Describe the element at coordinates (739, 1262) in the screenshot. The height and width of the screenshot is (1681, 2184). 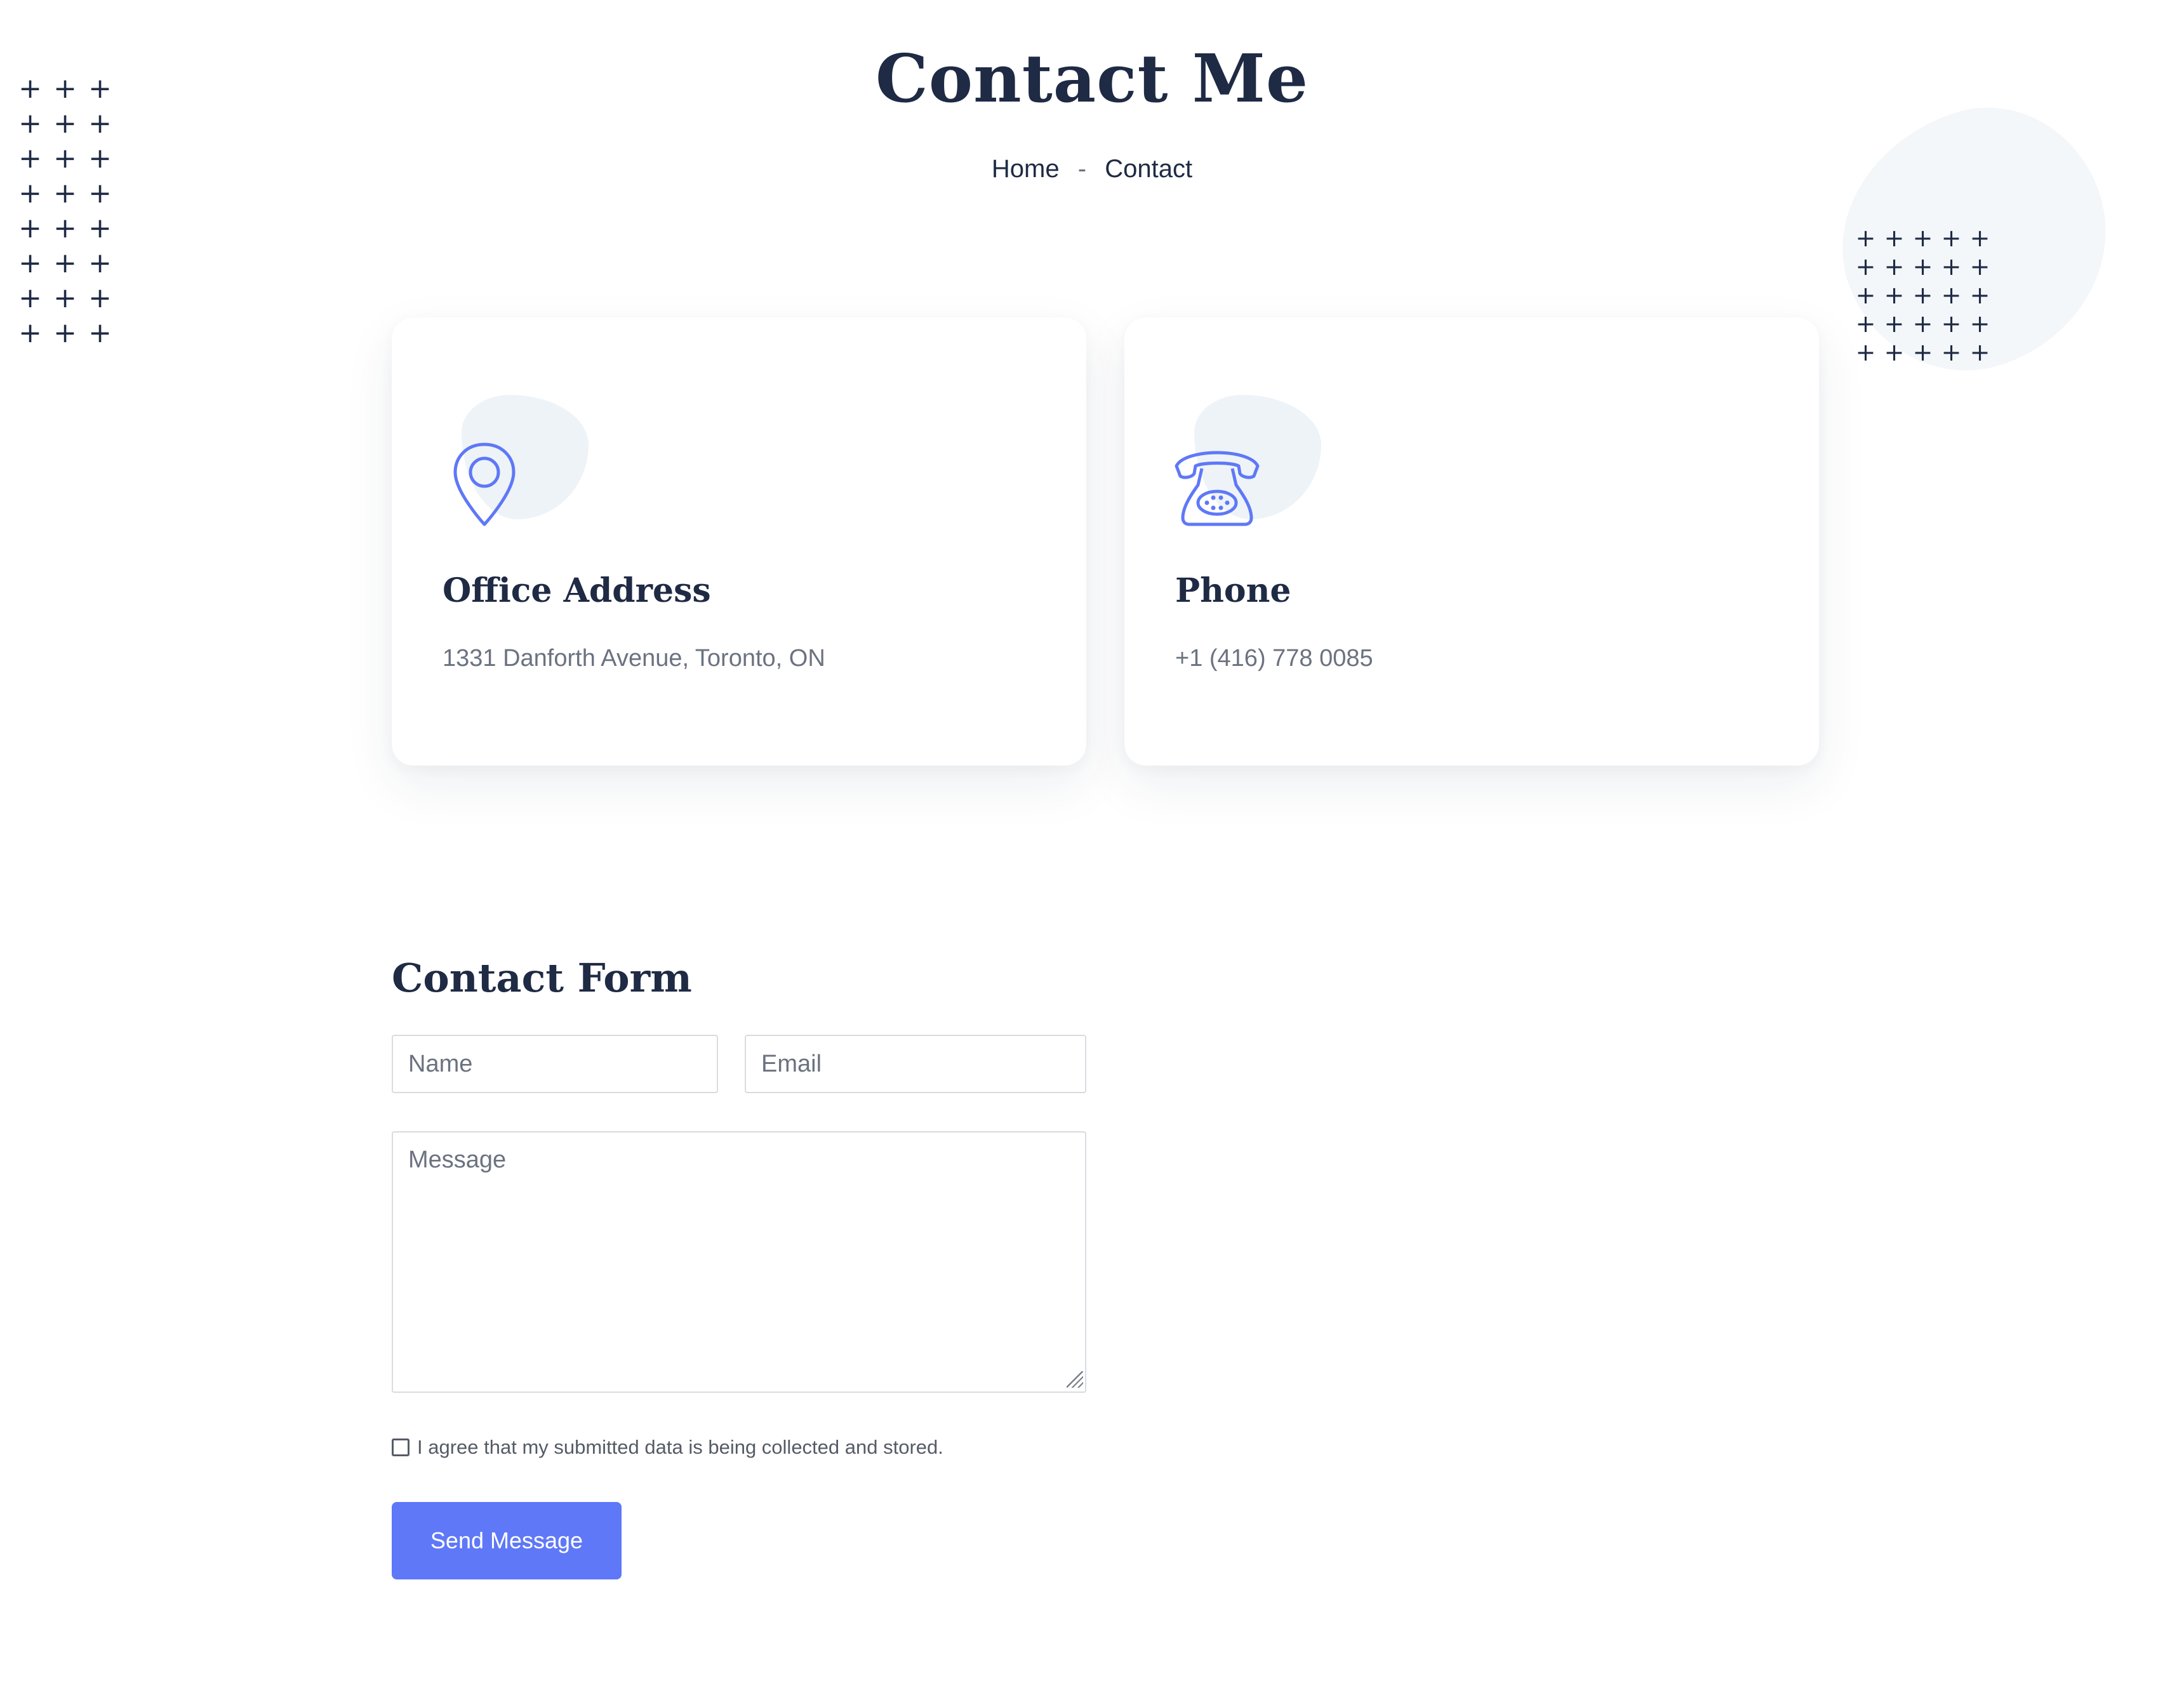
I see `message-textarea` at that location.